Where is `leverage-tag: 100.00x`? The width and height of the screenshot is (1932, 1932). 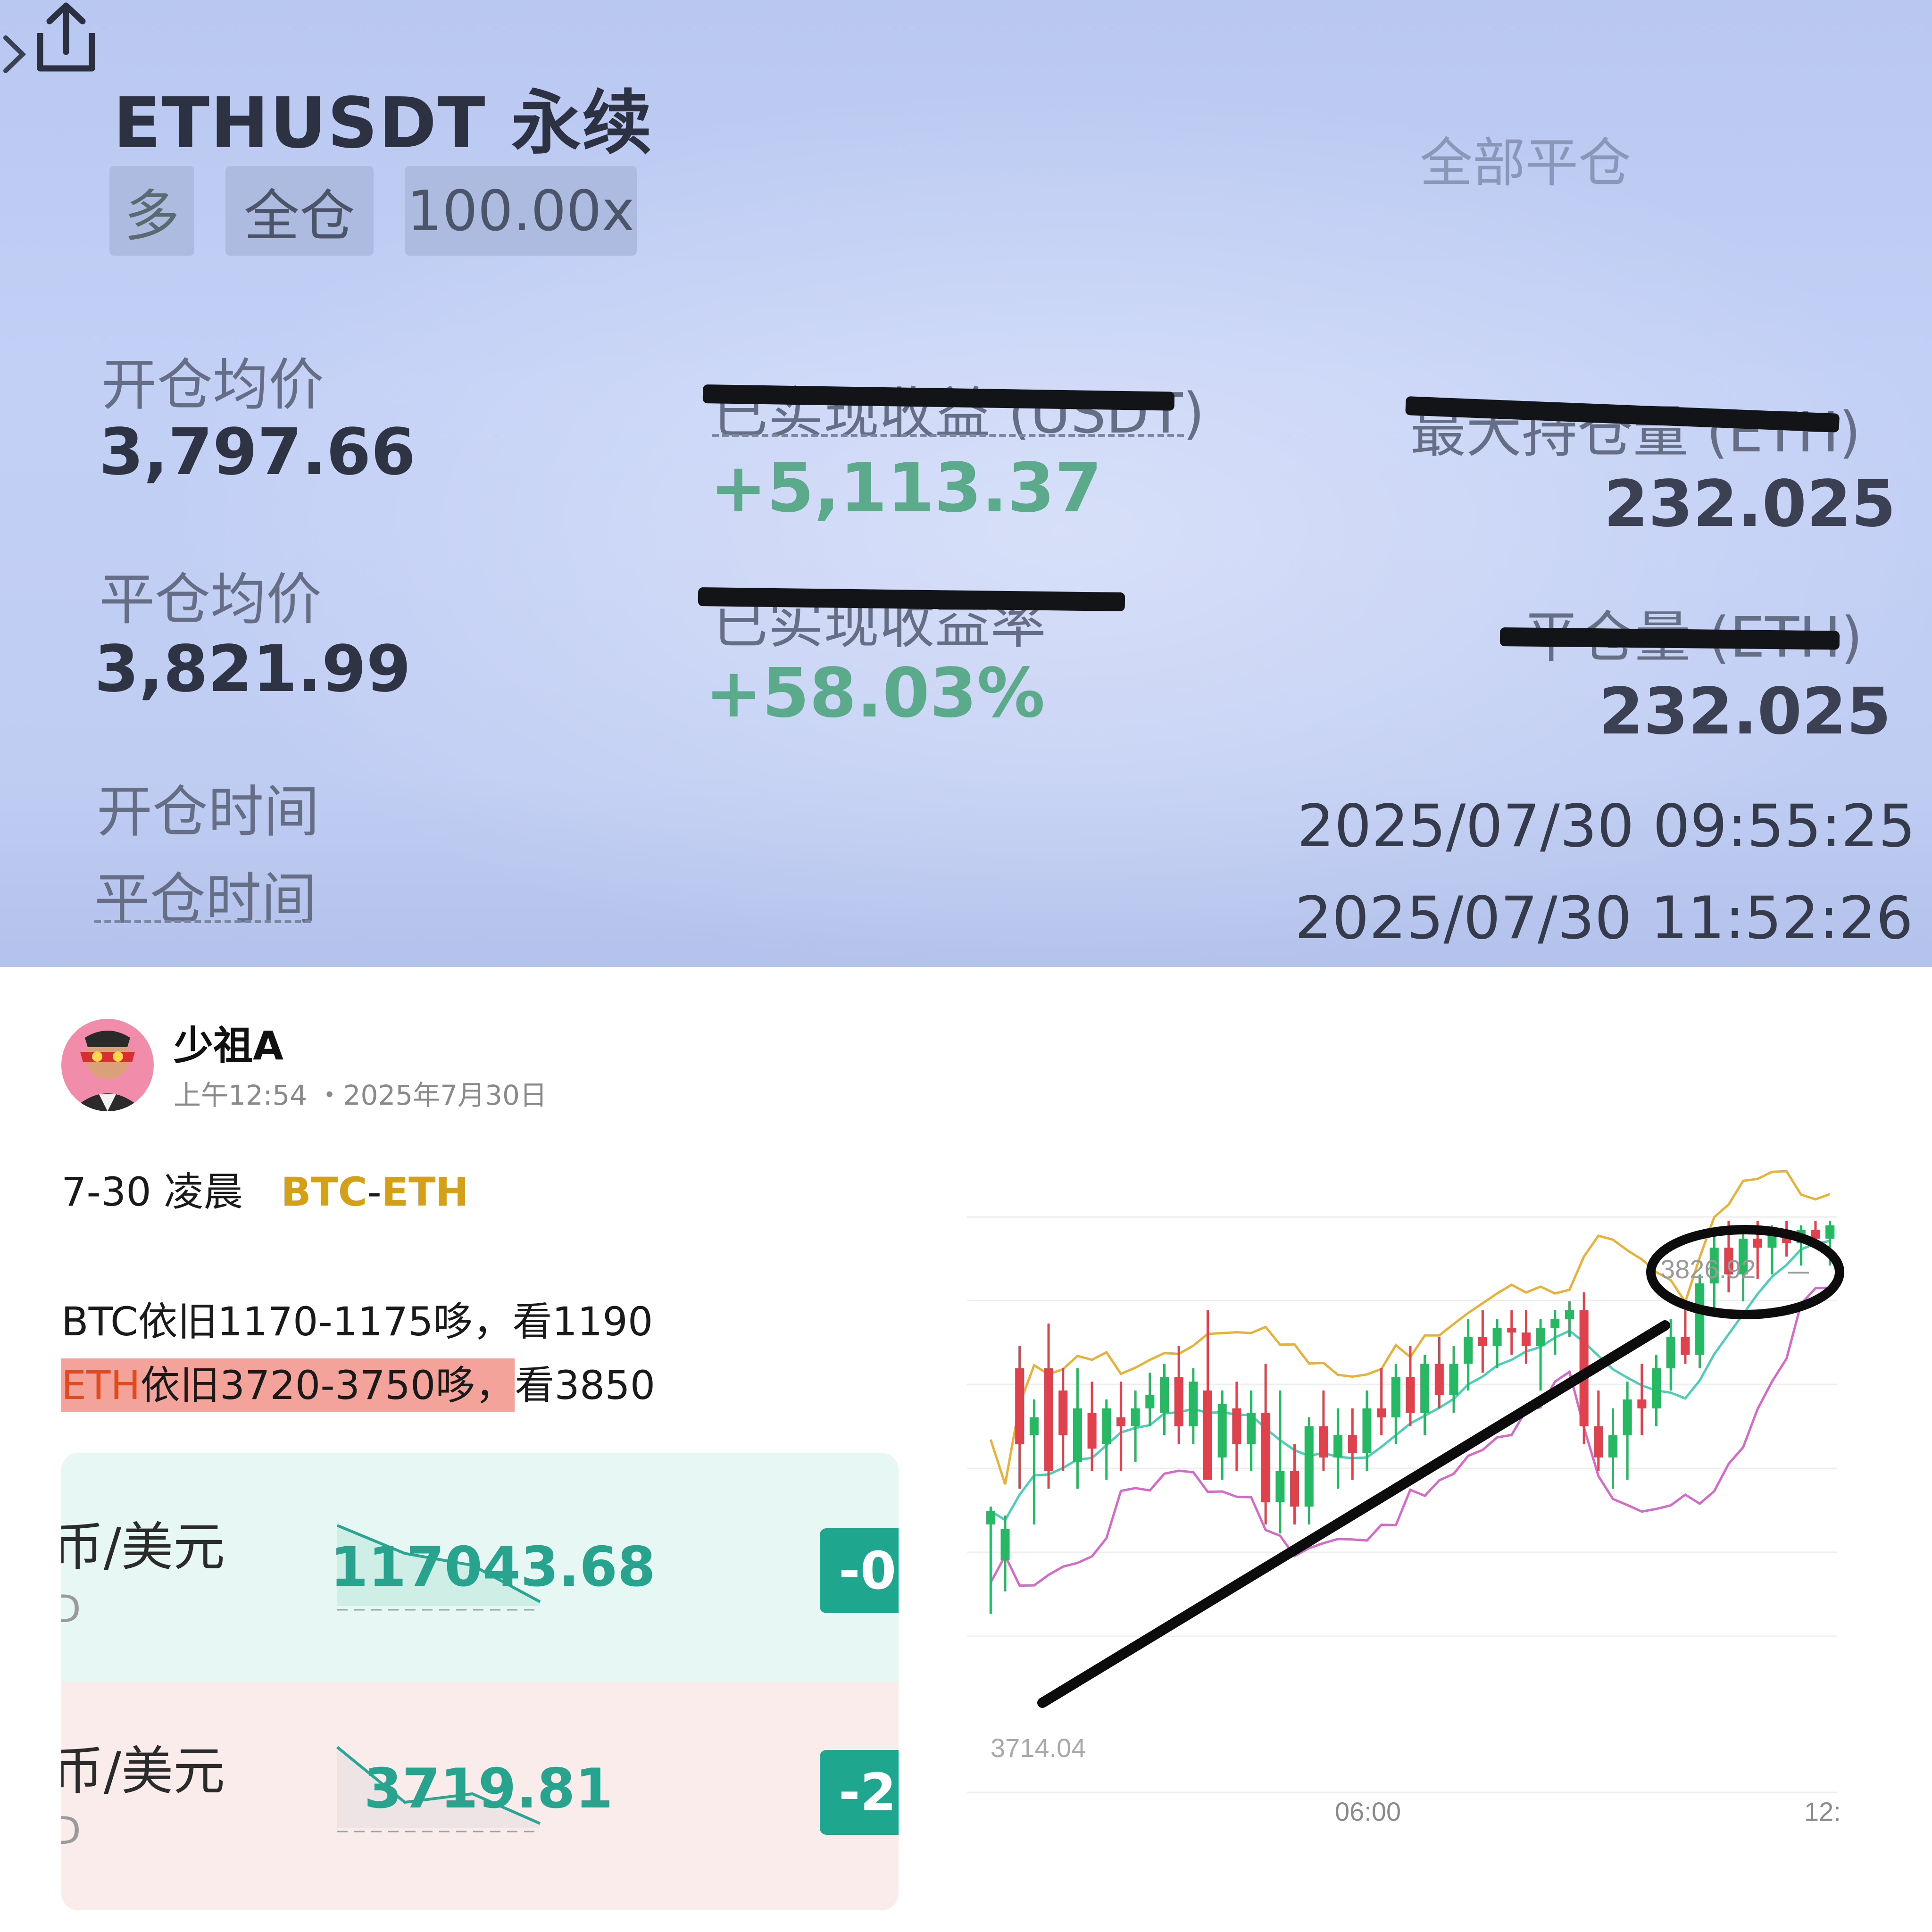 leverage-tag: 100.00x is located at coordinates (521, 211).